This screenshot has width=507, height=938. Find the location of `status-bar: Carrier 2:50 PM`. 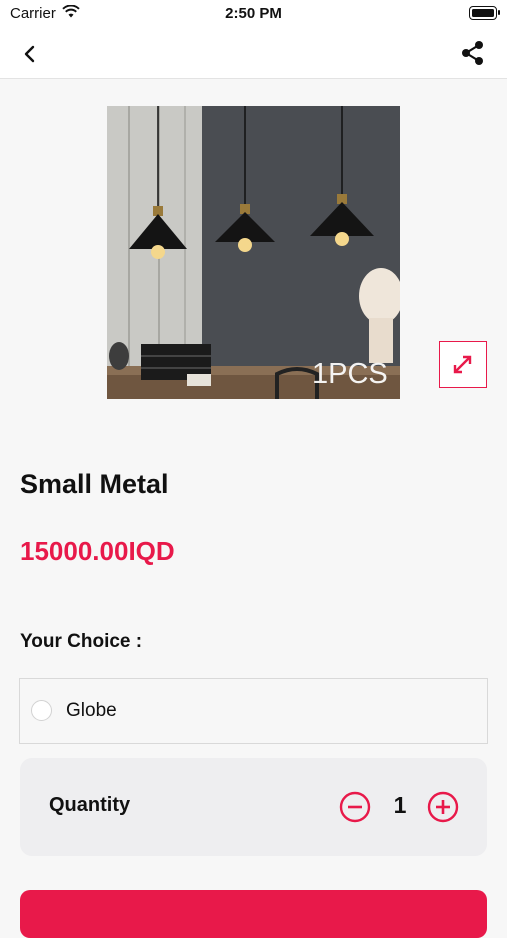

status-bar: Carrier 2:50 PM is located at coordinates (253, 15).